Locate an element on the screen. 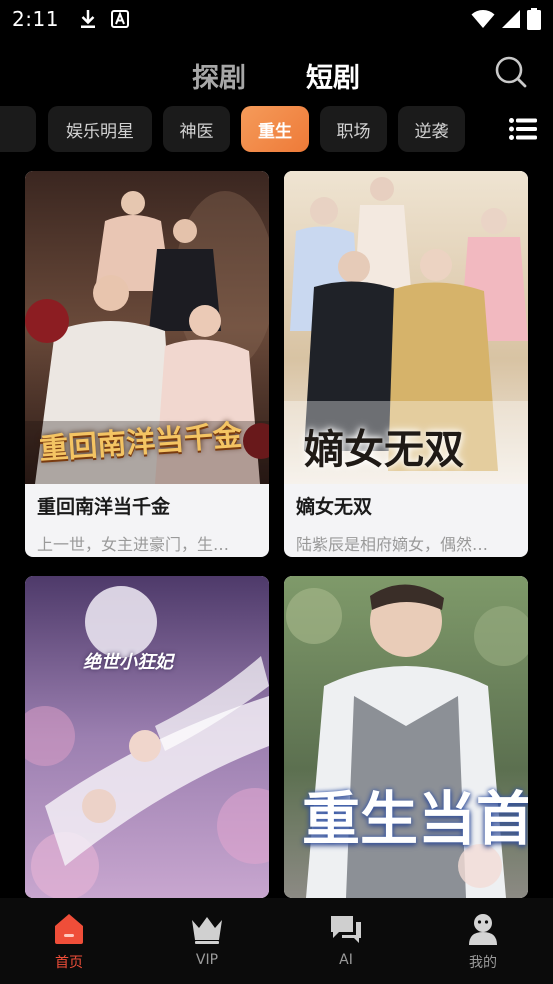 The height and width of the screenshot is (984, 553). drama-title: 重回南洋当千金 is located at coordinates (104, 507).